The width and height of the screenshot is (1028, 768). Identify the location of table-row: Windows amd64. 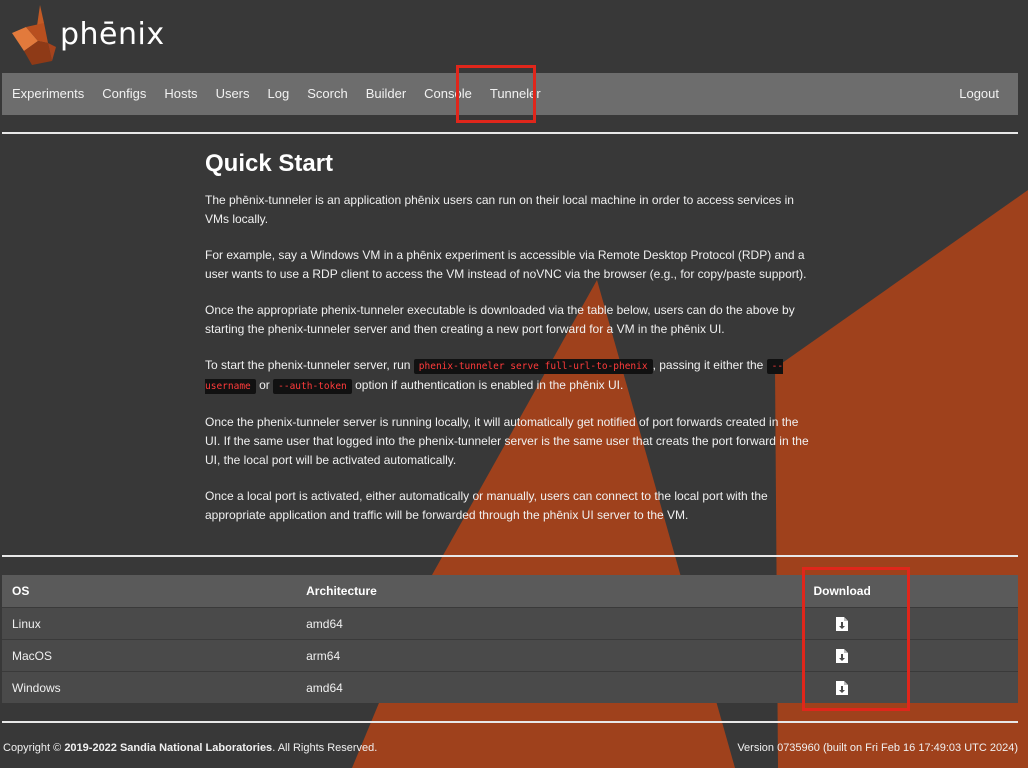
(510, 687).